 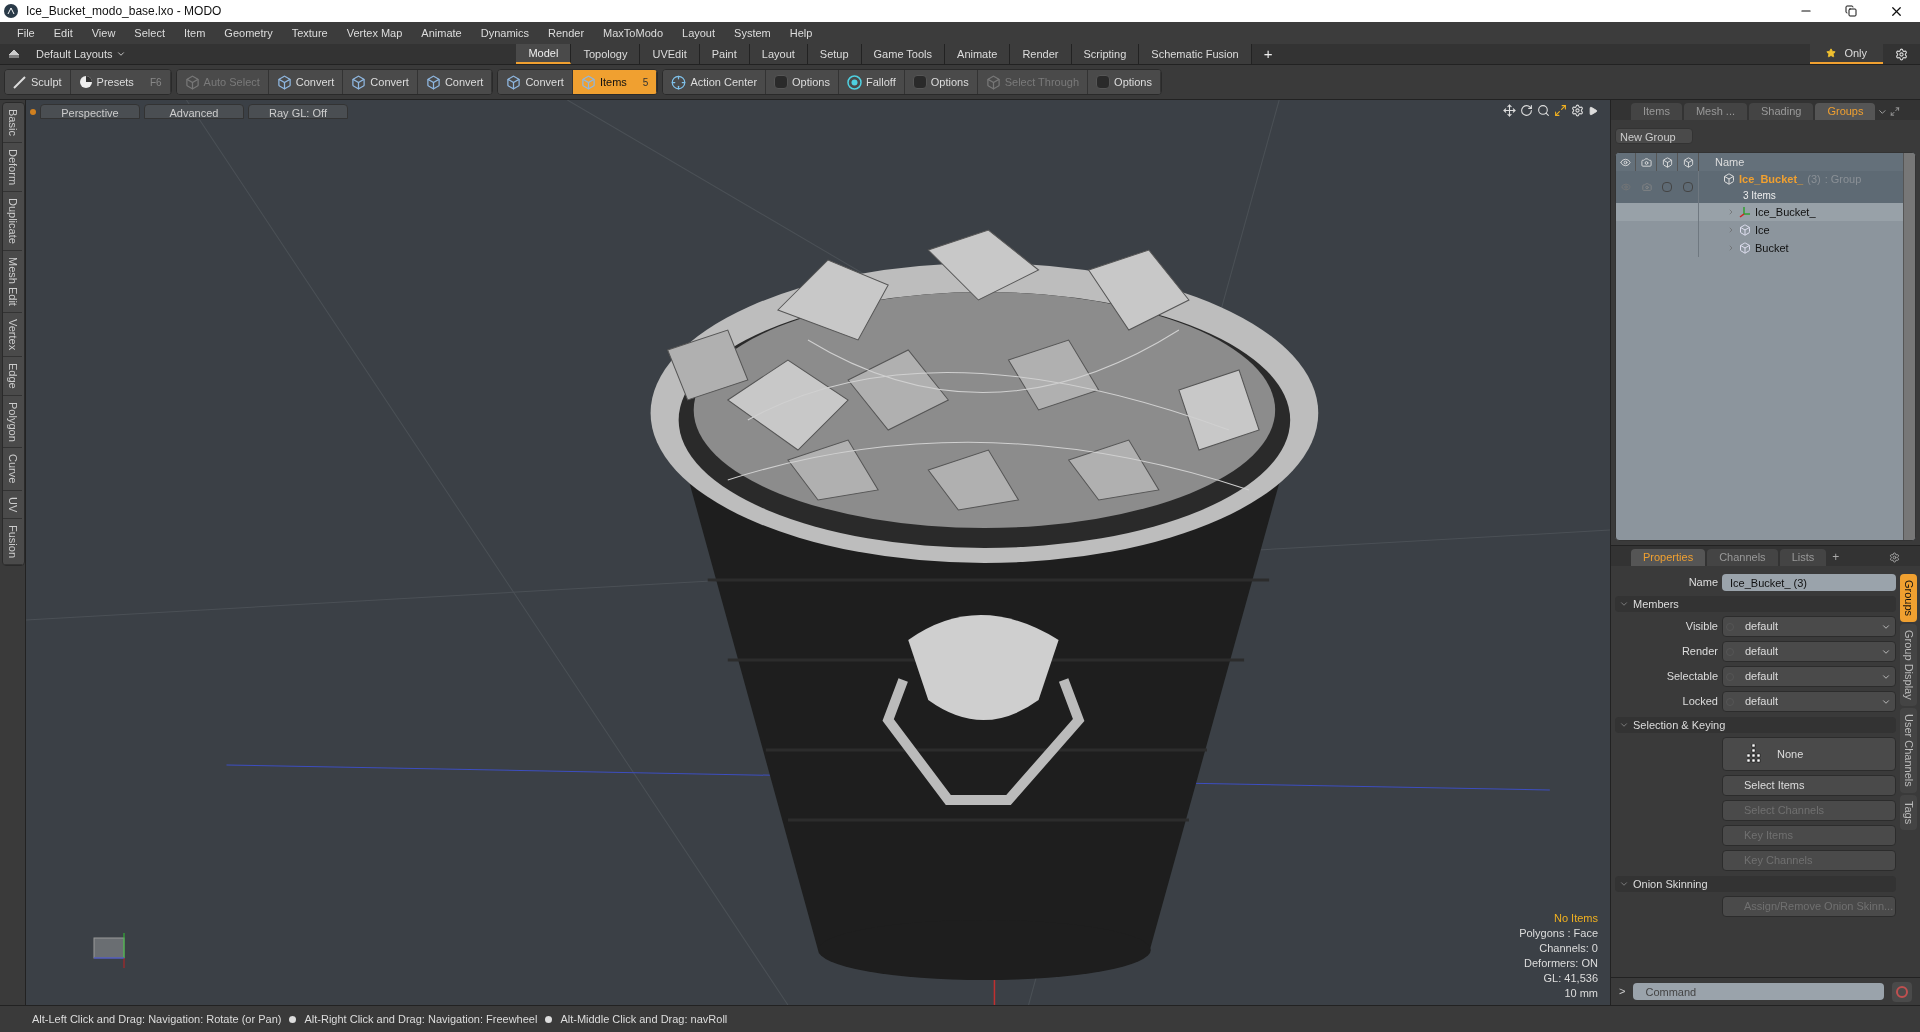 What do you see at coordinates (1894, 557) in the screenshot?
I see `settings-icon` at bounding box center [1894, 557].